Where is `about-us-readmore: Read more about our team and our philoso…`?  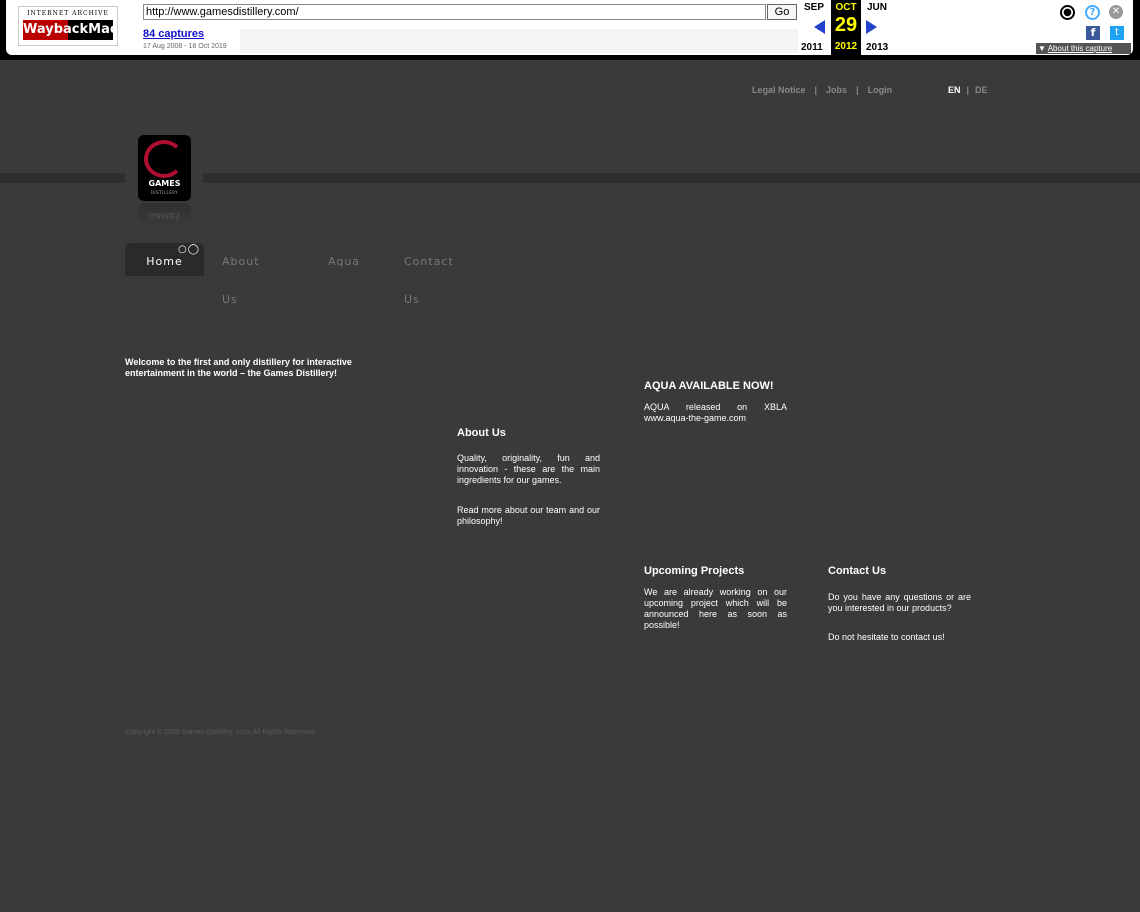 about-us-readmore: Read more about our team and our philoso… is located at coordinates (528, 516).